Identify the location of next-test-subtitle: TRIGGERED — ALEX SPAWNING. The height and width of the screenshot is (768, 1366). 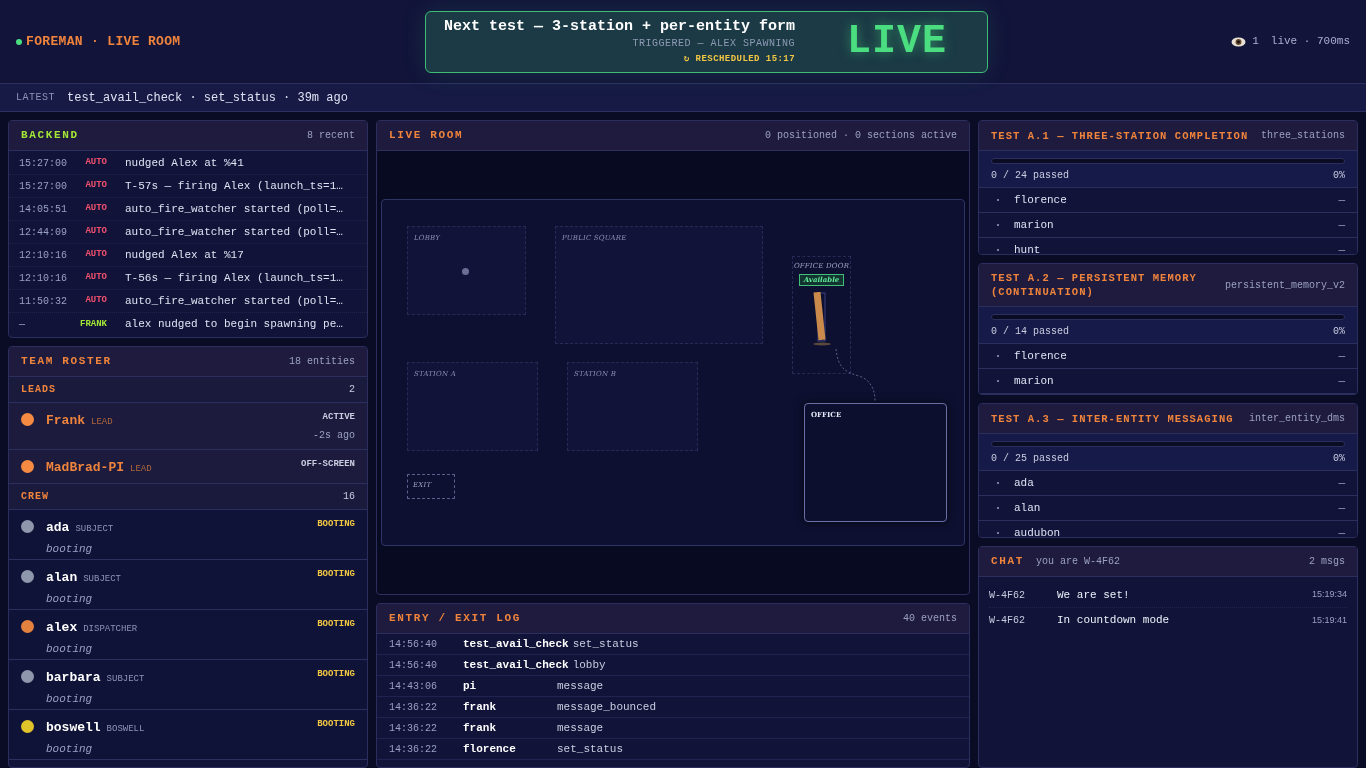
(714, 43).